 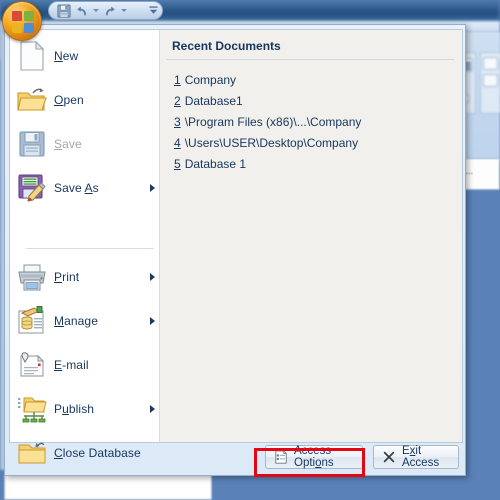 What do you see at coordinates (153, 10) in the screenshot?
I see `customize-quick-access-toolbar-icon` at bounding box center [153, 10].